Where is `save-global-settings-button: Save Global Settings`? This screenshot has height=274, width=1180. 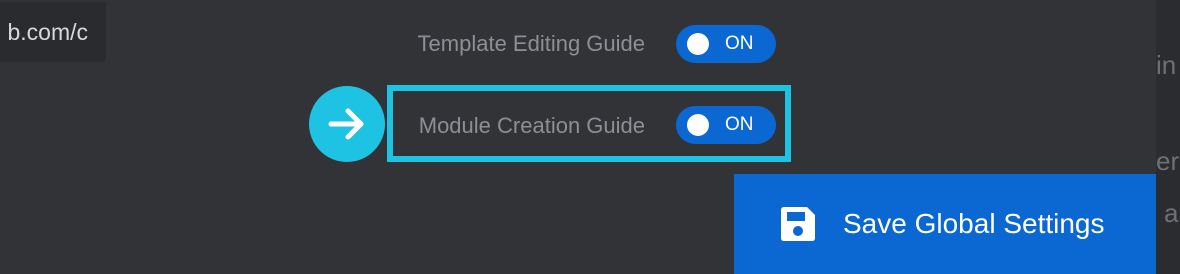
save-global-settings-button: Save Global Settings is located at coordinates (945, 224).